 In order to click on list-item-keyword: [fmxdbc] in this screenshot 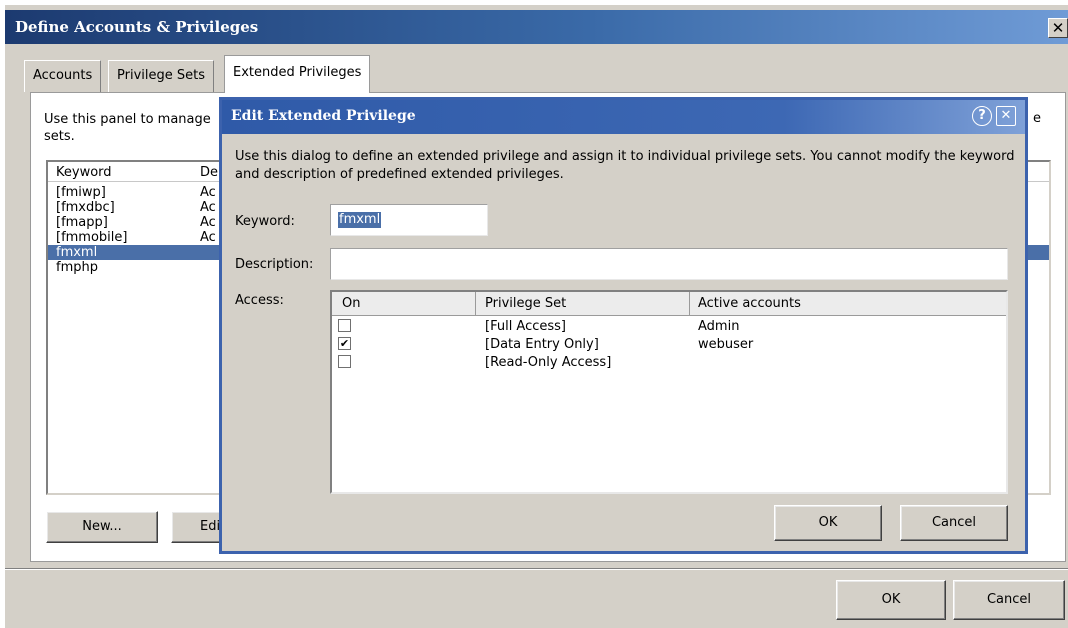, I will do `click(85, 207)`.